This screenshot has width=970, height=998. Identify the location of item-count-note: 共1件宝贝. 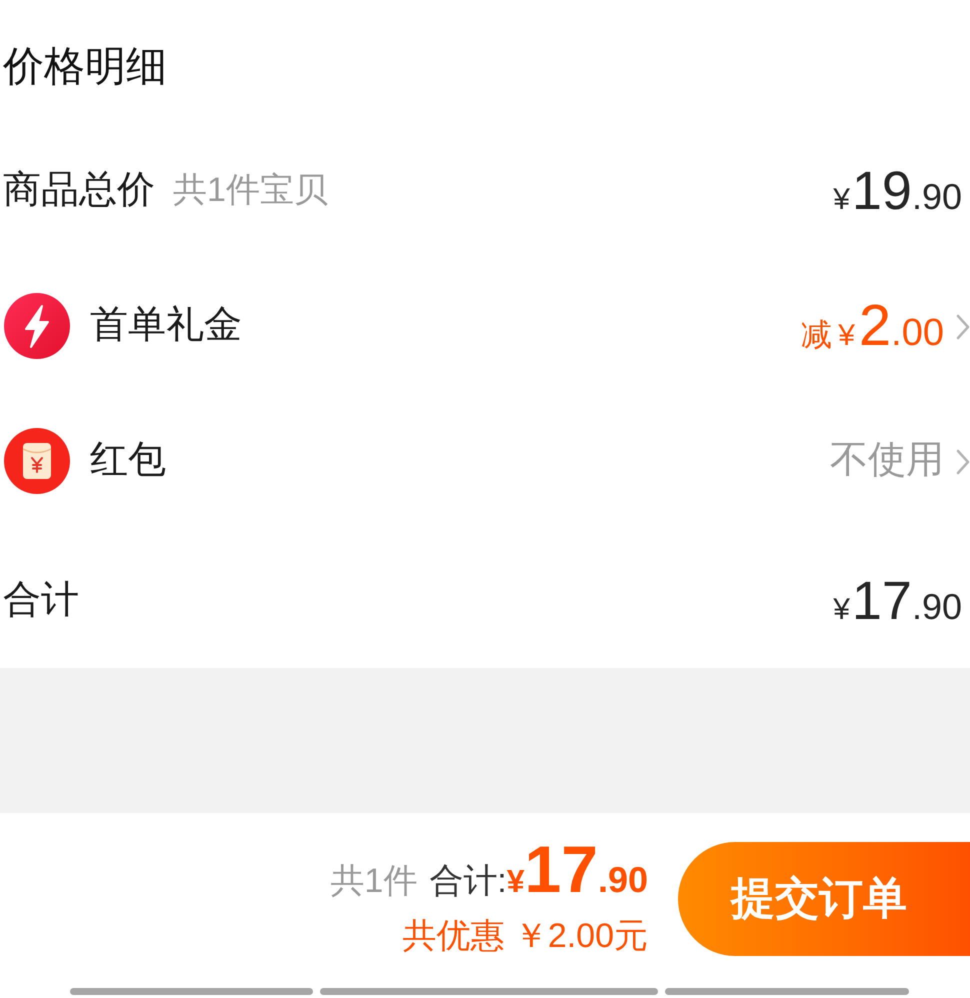
(250, 190).